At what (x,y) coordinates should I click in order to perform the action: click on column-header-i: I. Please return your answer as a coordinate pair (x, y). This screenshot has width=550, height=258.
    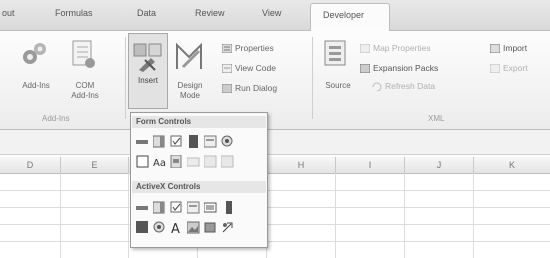
    Looking at the image, I should click on (370, 165).